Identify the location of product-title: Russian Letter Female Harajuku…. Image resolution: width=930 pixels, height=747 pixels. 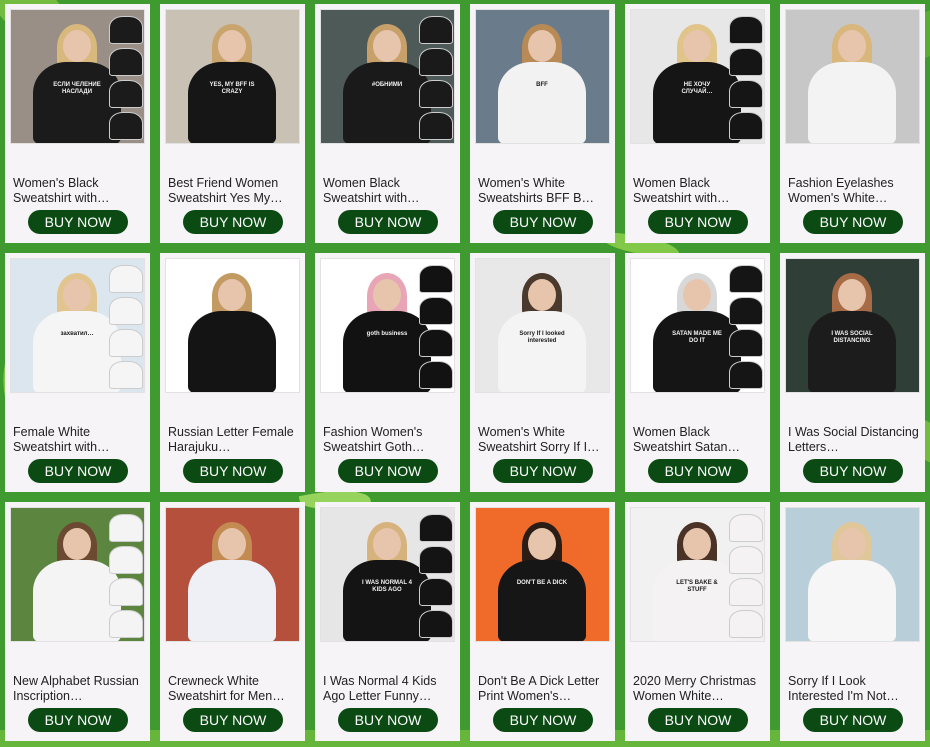
(233, 440).